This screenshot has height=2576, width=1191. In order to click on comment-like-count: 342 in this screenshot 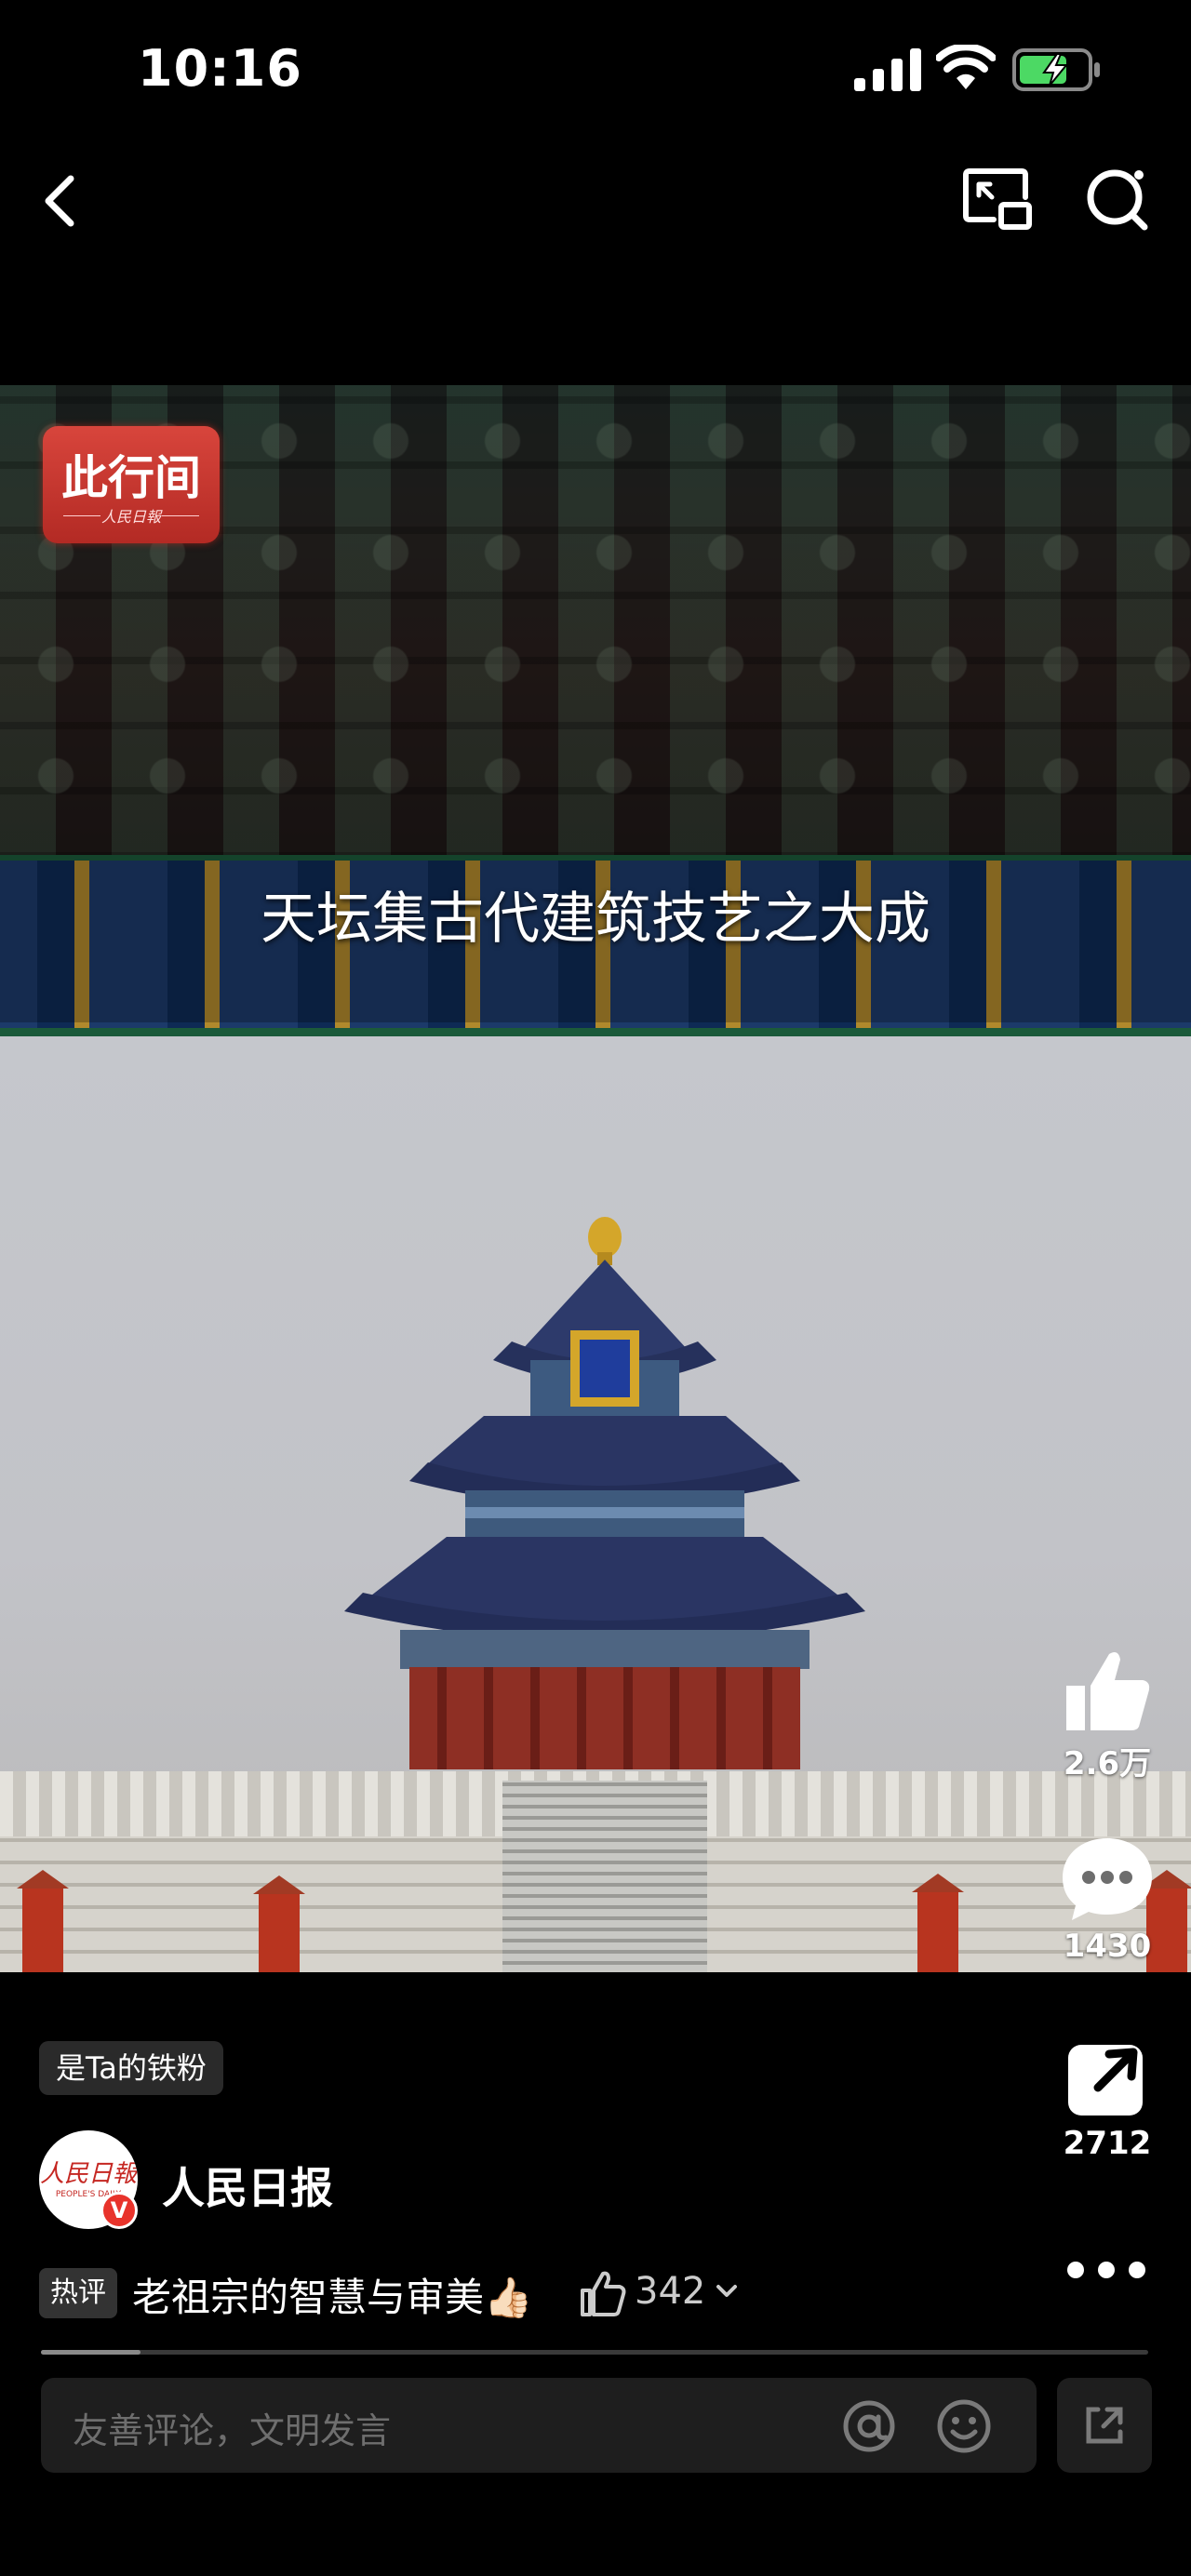, I will do `click(670, 2291)`.